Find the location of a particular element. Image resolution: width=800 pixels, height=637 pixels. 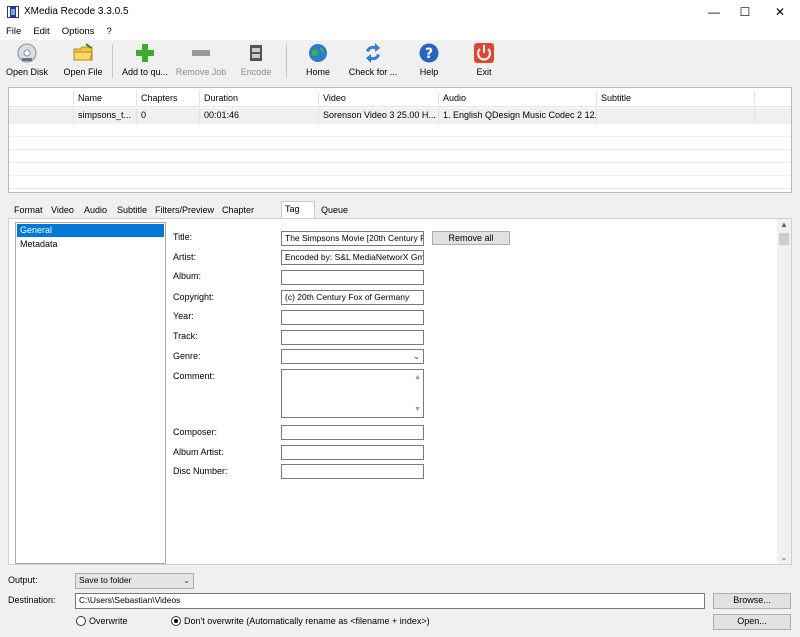

exit-button: Exit is located at coordinates (484, 61).